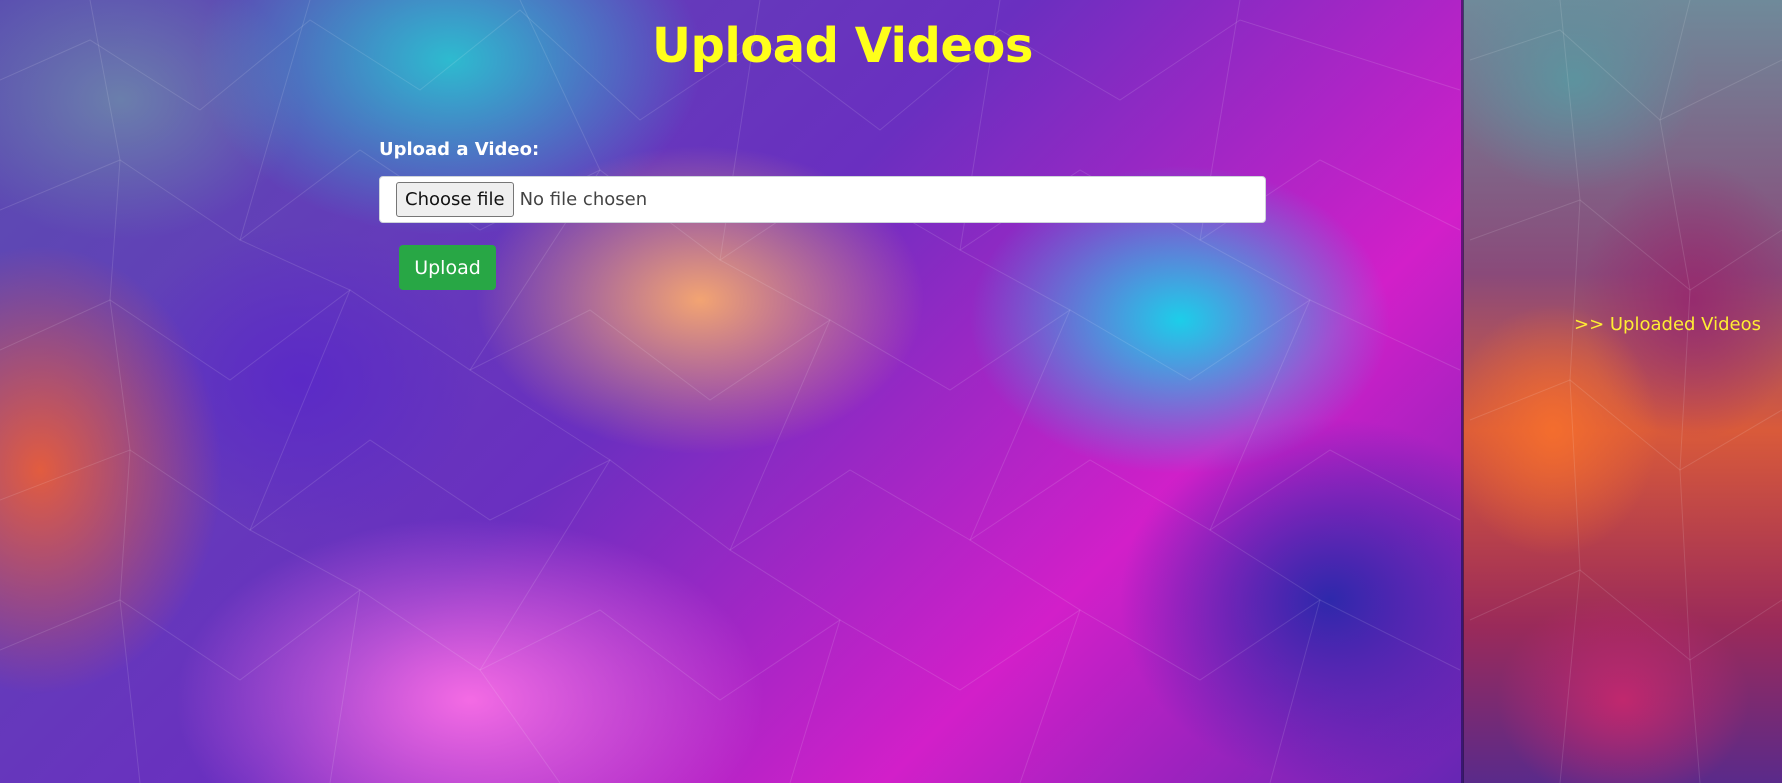  What do you see at coordinates (455, 199) in the screenshot?
I see `choose-file-button: Choose file` at bounding box center [455, 199].